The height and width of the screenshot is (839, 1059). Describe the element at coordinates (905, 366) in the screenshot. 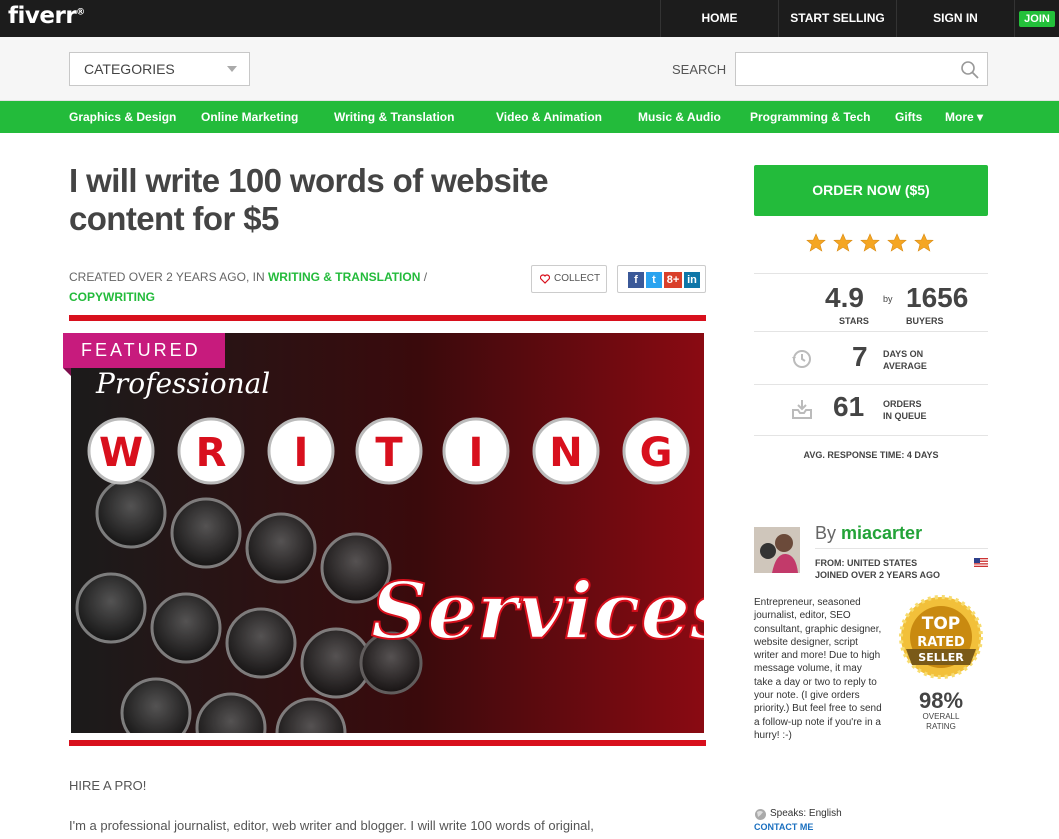

I see `days-label-2: AVERAGE` at that location.